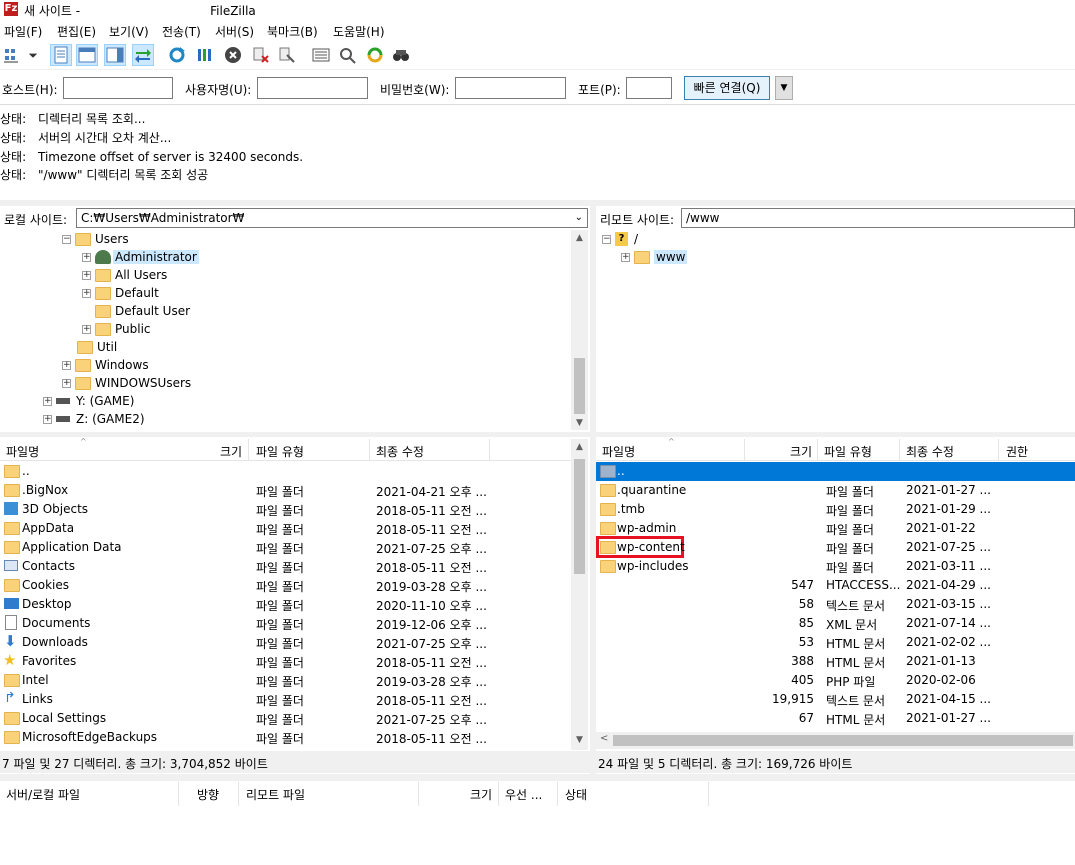 This screenshot has height=865, width=1075. What do you see at coordinates (181, 31) in the screenshot?
I see `menu-transfer: 전송(T)` at bounding box center [181, 31].